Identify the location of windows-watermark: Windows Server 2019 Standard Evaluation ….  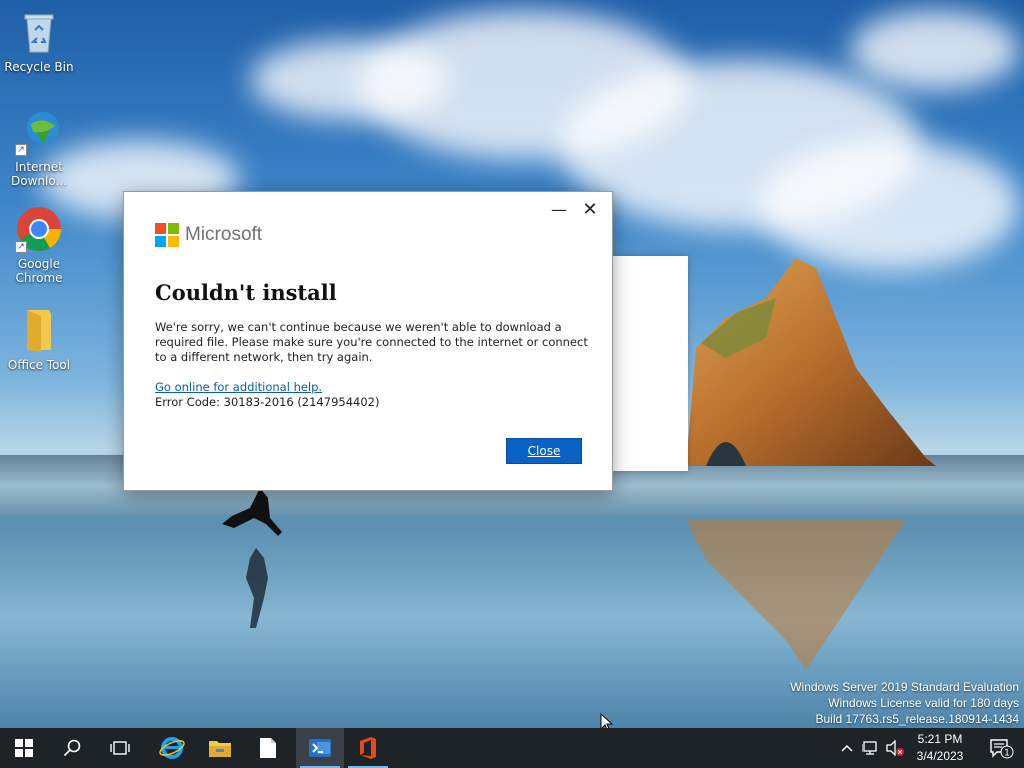
(904, 703).